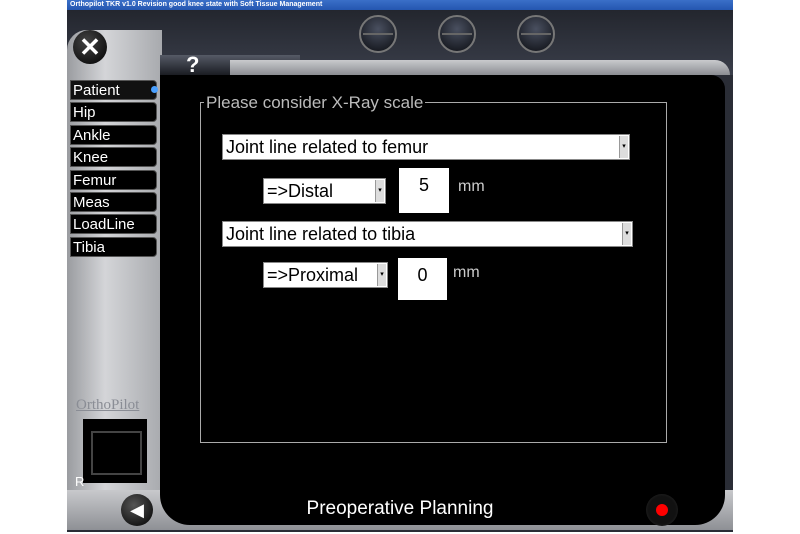 The height and width of the screenshot is (534, 800). What do you see at coordinates (192, 65) in the screenshot?
I see `help-button: ?` at bounding box center [192, 65].